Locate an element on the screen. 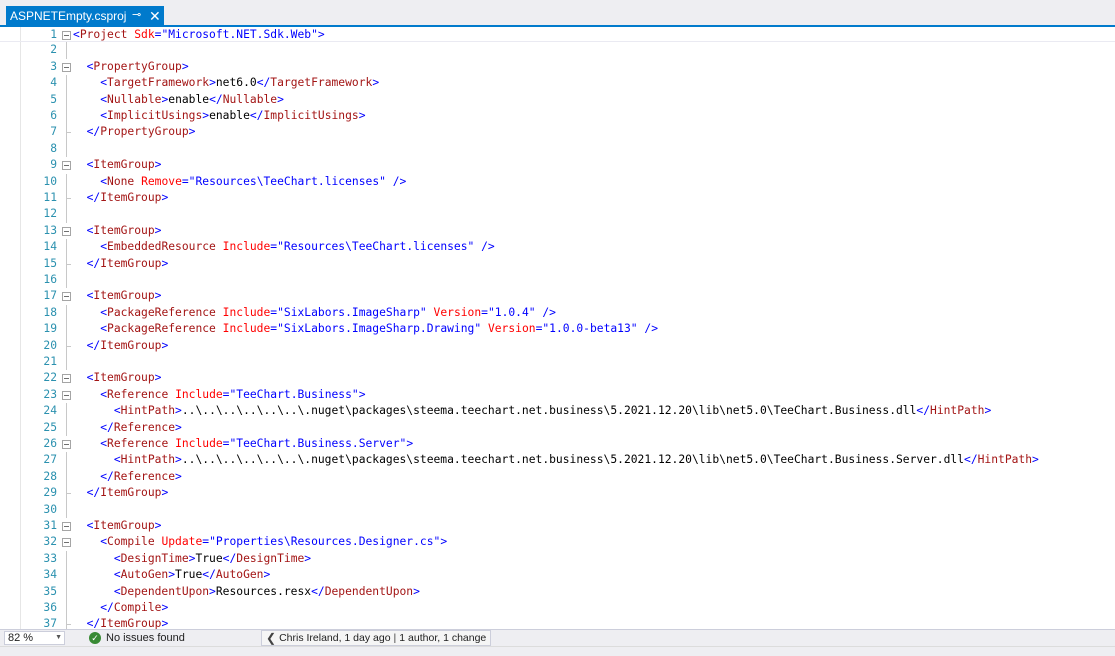 The image size is (1115, 656). xml-attribute-value: SixLabors.ImageSharp is located at coordinates (351, 312).